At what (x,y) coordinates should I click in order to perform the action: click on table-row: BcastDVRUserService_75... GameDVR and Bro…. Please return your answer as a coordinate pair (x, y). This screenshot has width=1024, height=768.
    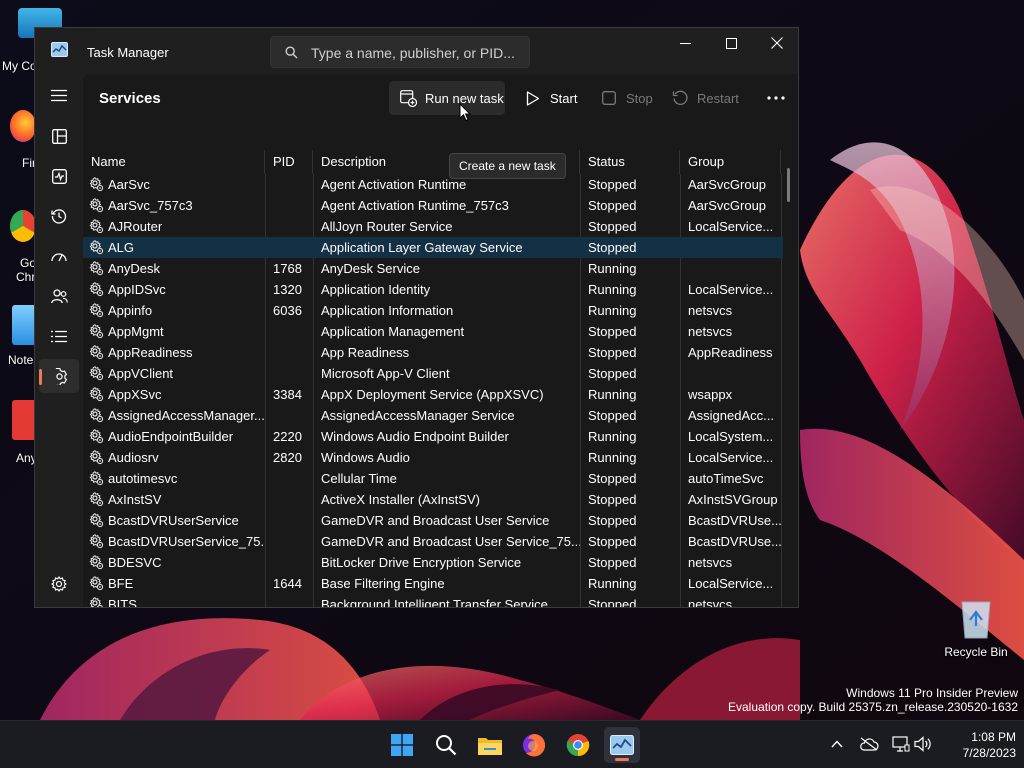
    Looking at the image, I should click on (433, 541).